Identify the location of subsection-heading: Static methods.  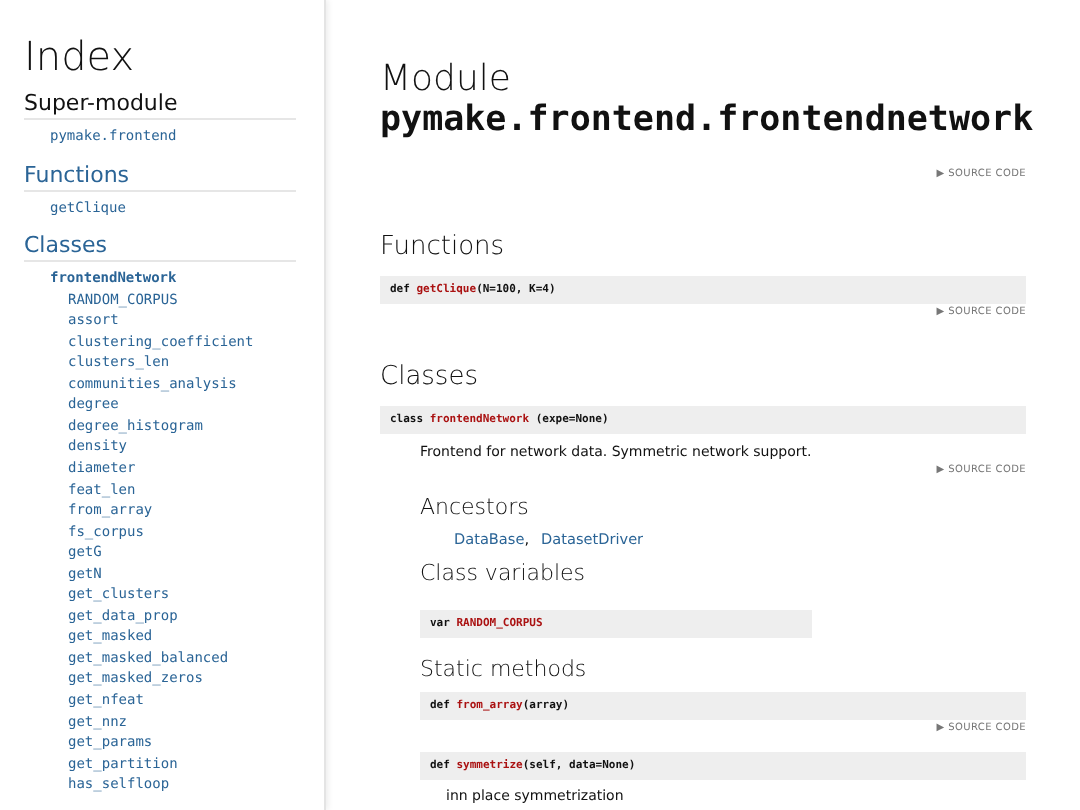
(504, 669).